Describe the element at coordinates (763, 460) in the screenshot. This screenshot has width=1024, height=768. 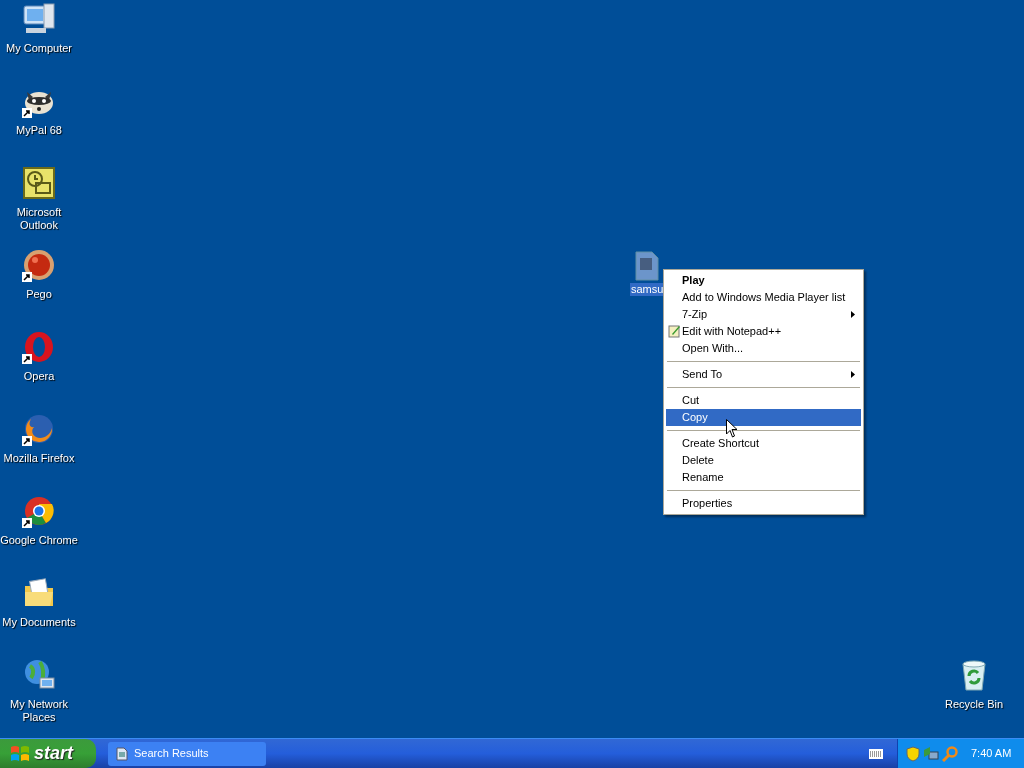
I see `menu-item: Delete` at that location.